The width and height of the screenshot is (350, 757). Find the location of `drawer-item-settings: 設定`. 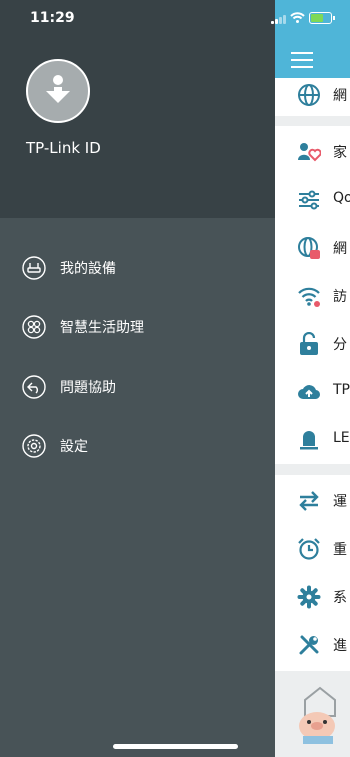

drawer-item-settings: 設定 is located at coordinates (142, 446).